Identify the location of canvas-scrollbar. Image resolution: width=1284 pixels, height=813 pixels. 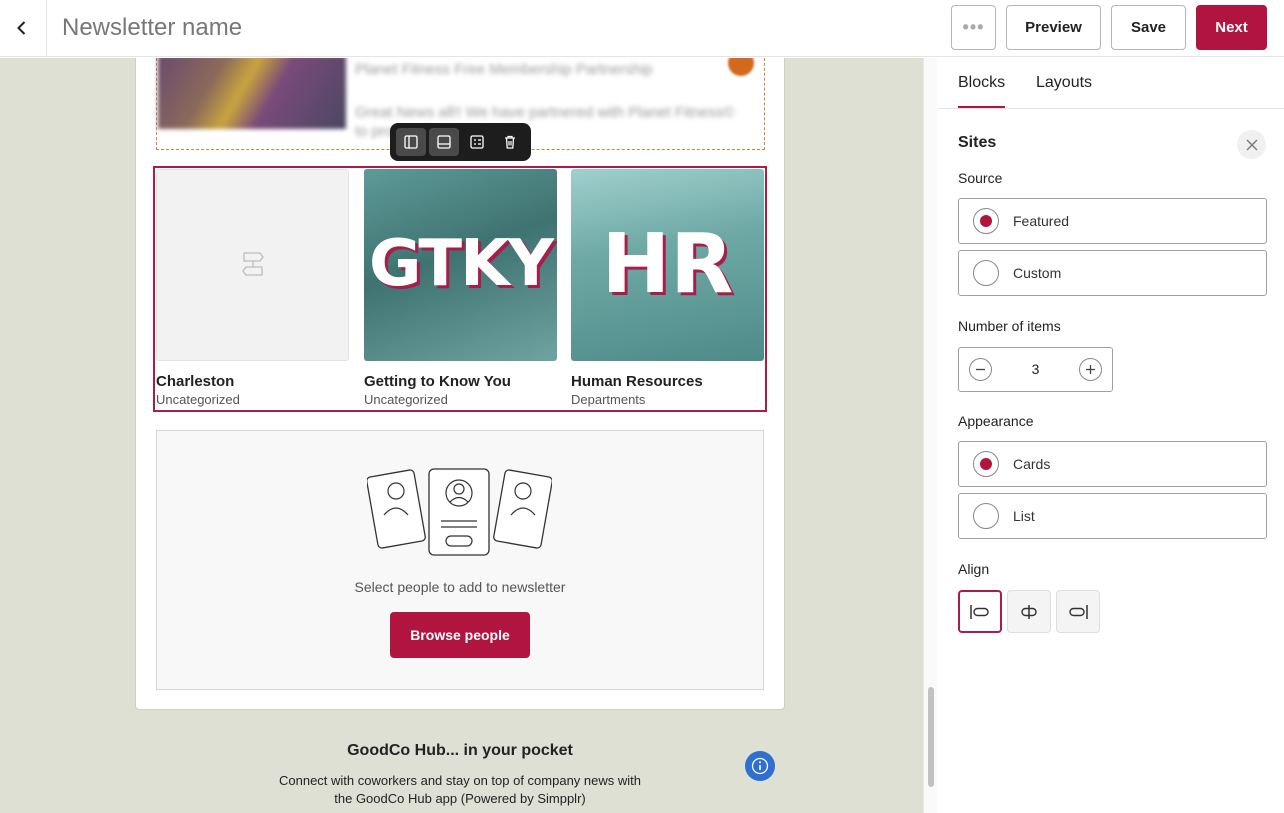
(930, 435).